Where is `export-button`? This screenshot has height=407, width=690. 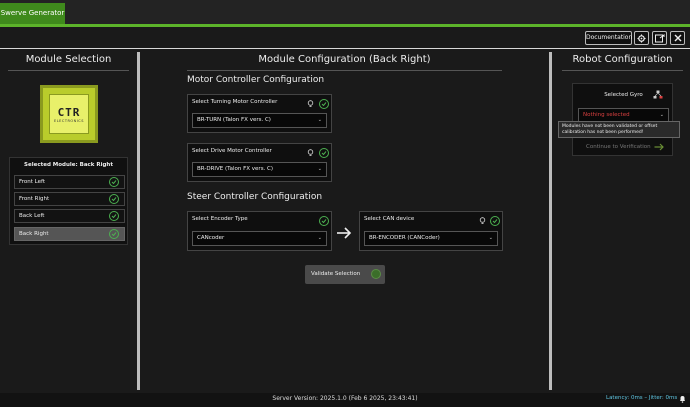
export-button is located at coordinates (659, 38).